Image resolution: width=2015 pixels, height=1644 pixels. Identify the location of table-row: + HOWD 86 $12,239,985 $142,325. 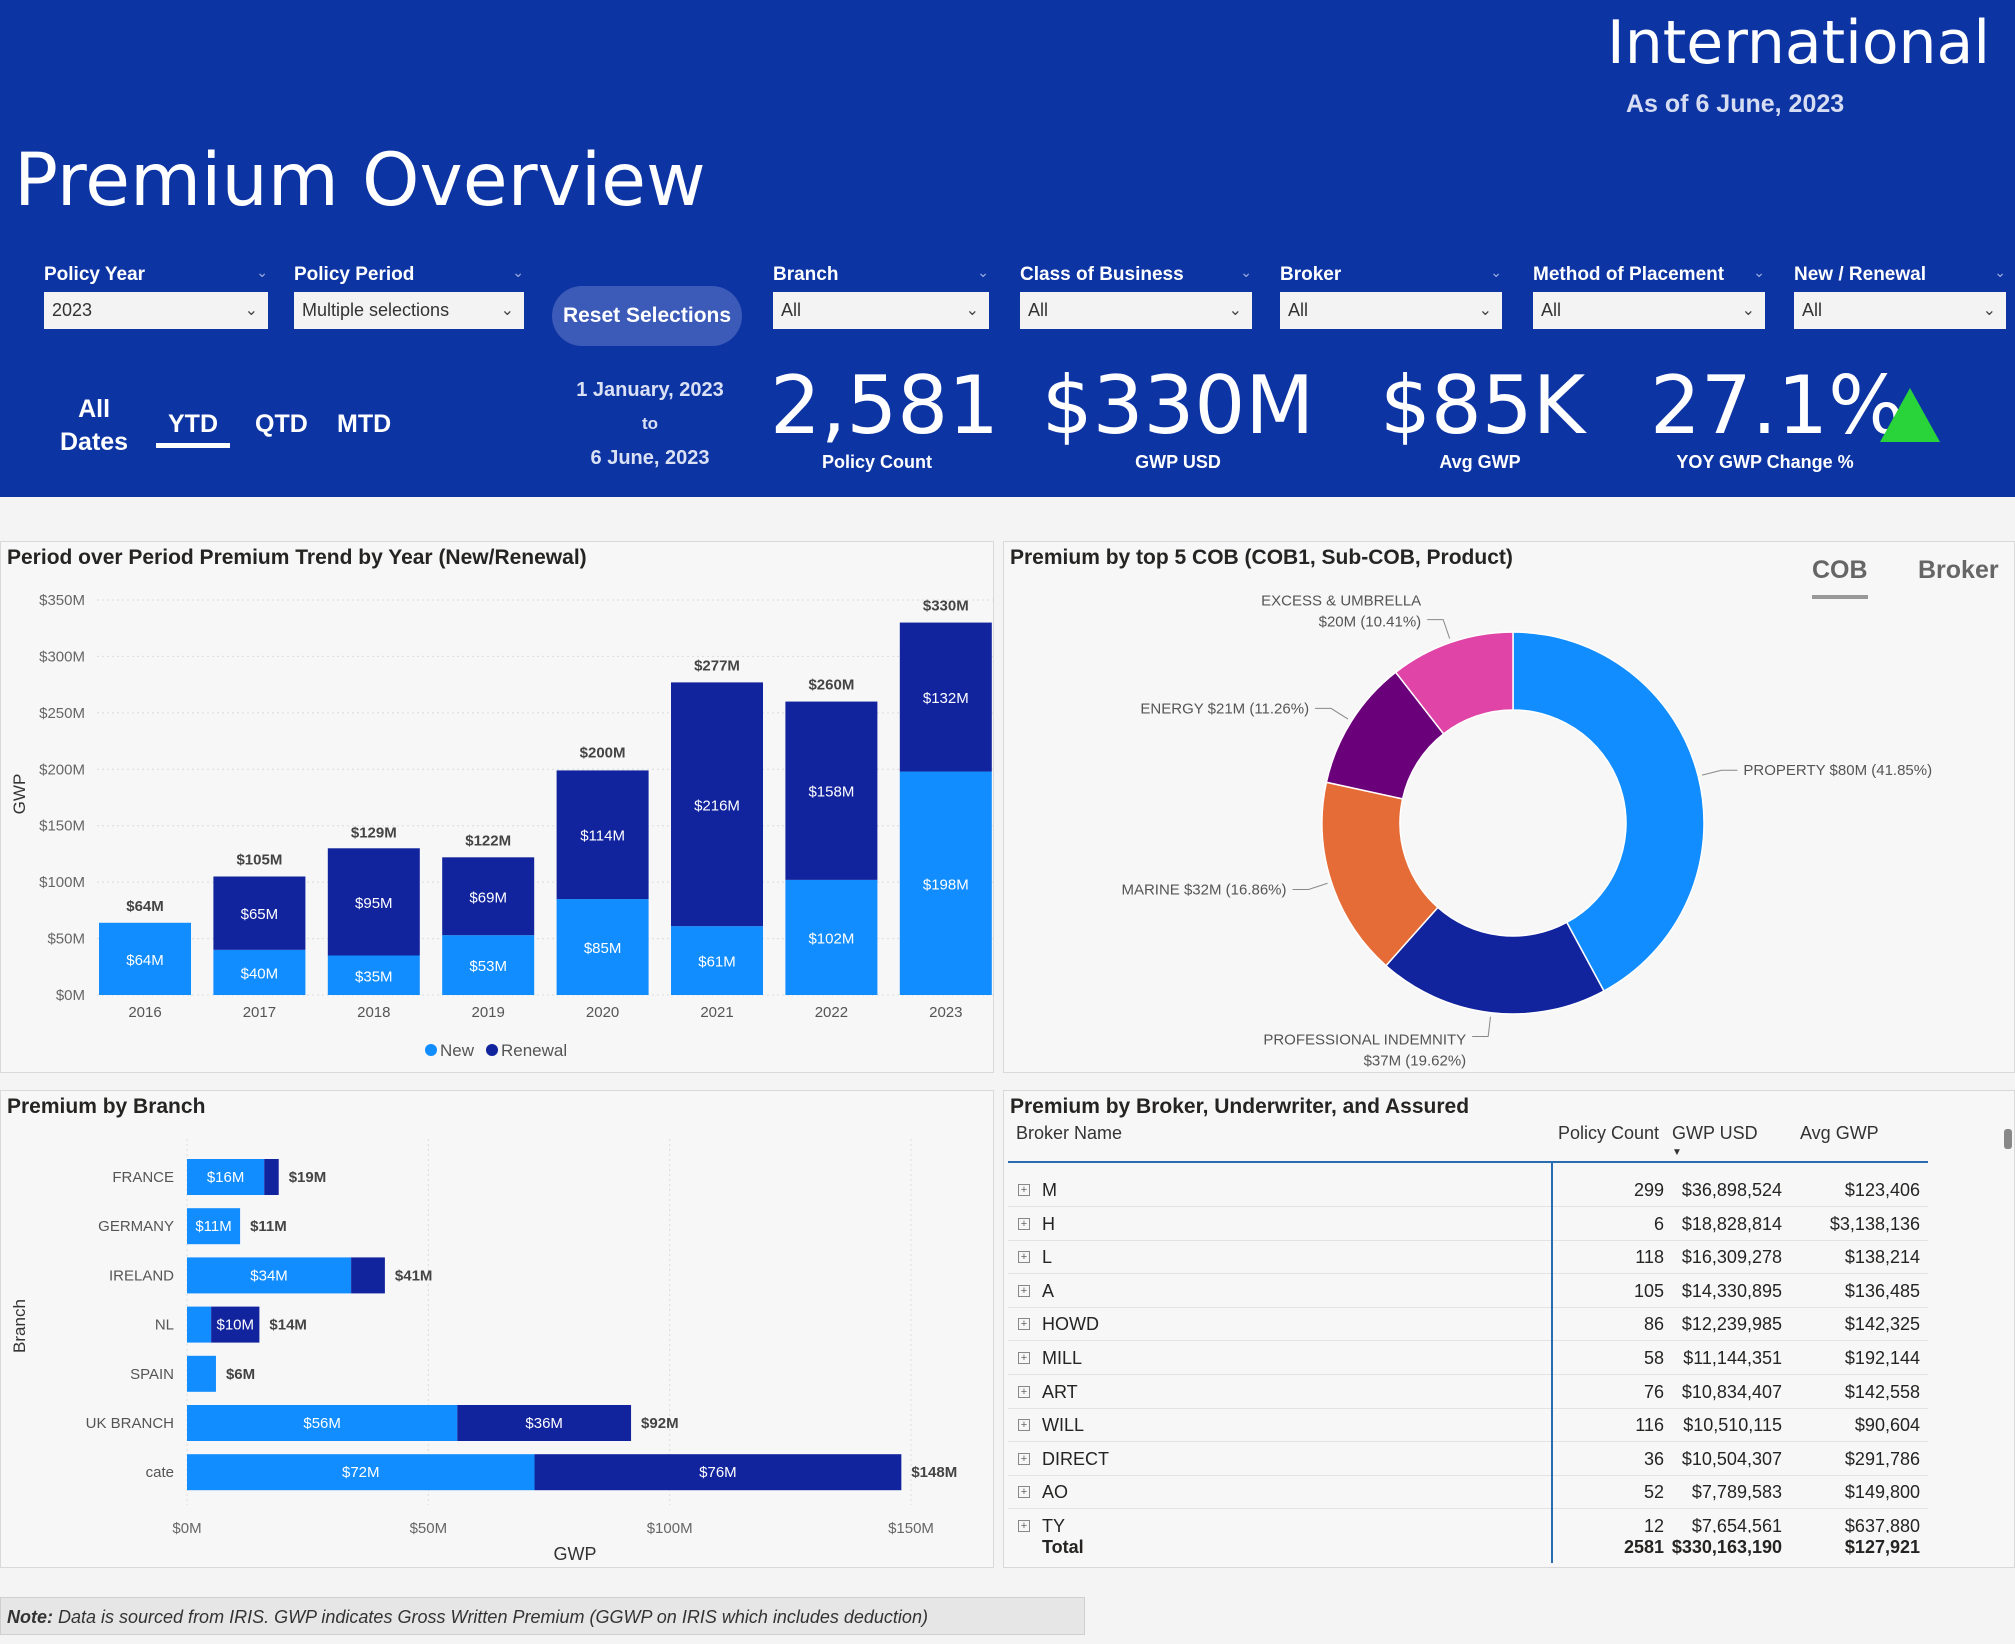
(1468, 1324).